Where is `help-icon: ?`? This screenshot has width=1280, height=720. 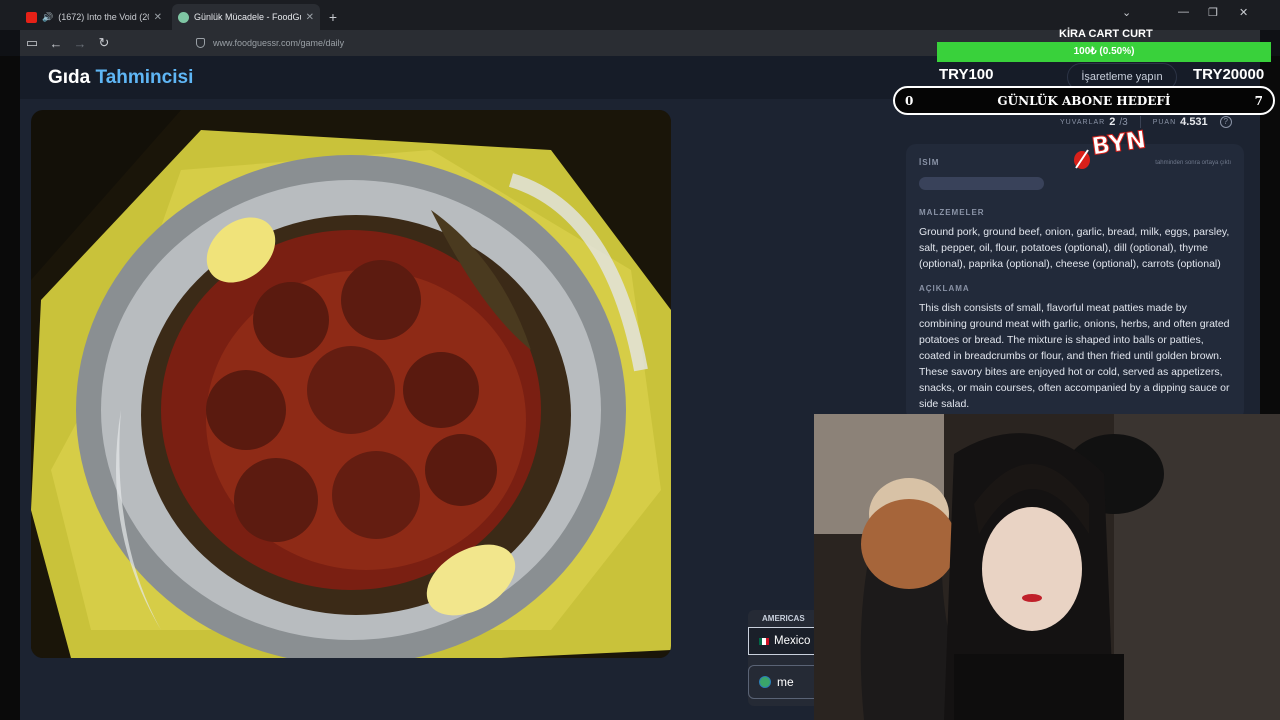 help-icon: ? is located at coordinates (1225, 122).